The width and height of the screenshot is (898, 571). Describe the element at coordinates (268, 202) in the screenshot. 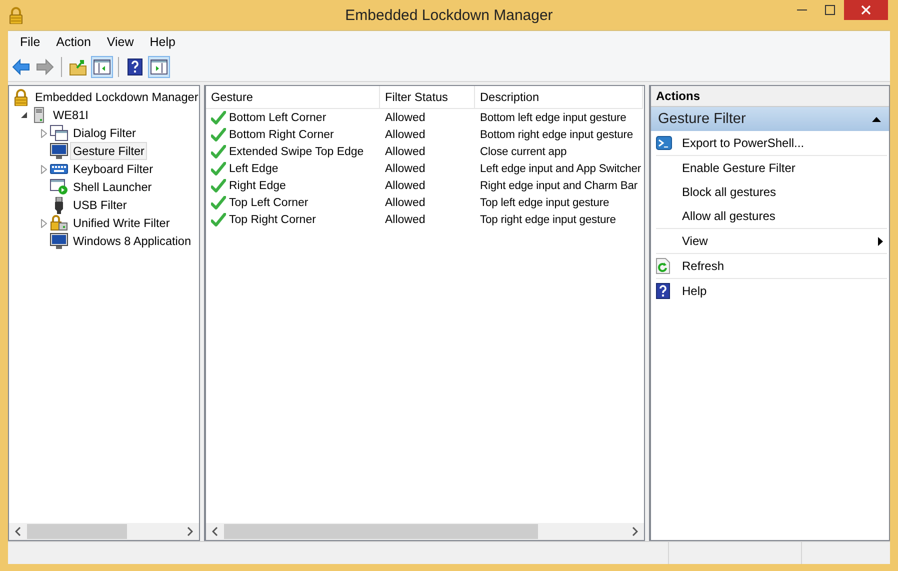

I see `gesture-name: Top Left Corner` at that location.